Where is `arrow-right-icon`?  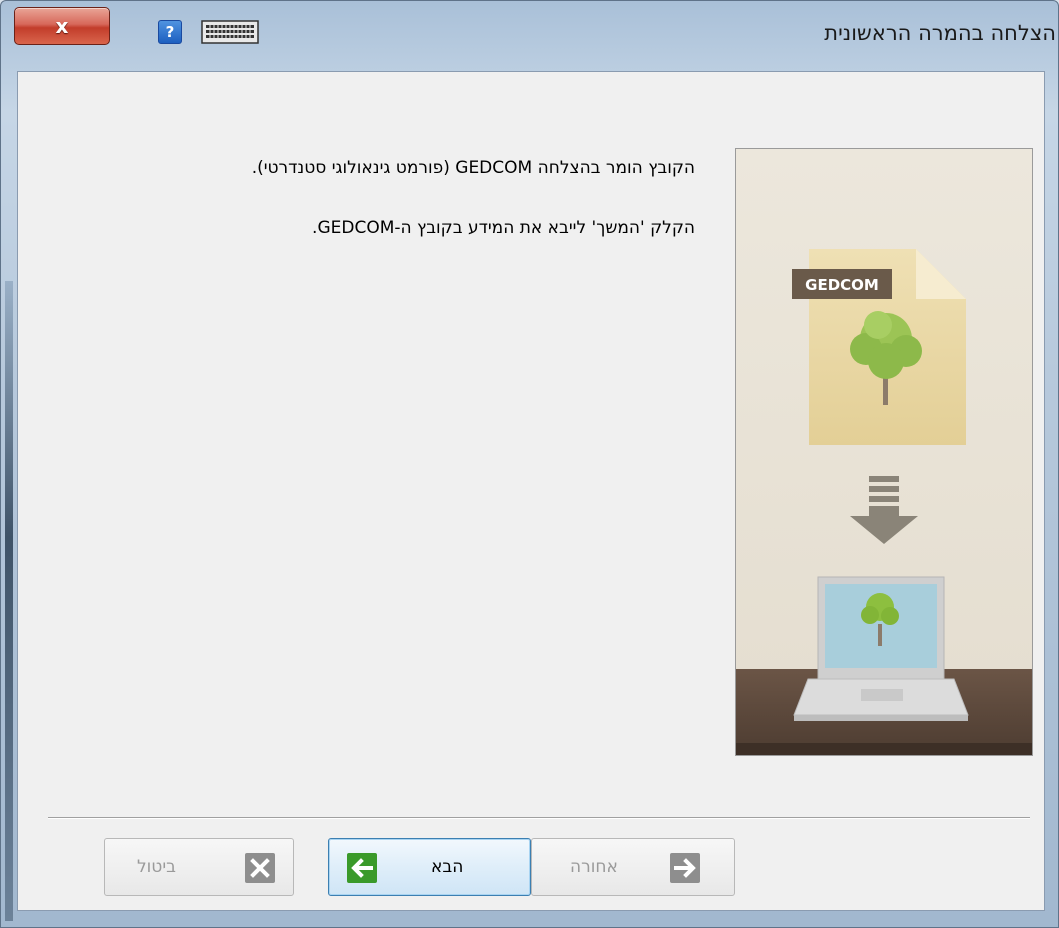
arrow-right-icon is located at coordinates (685, 868).